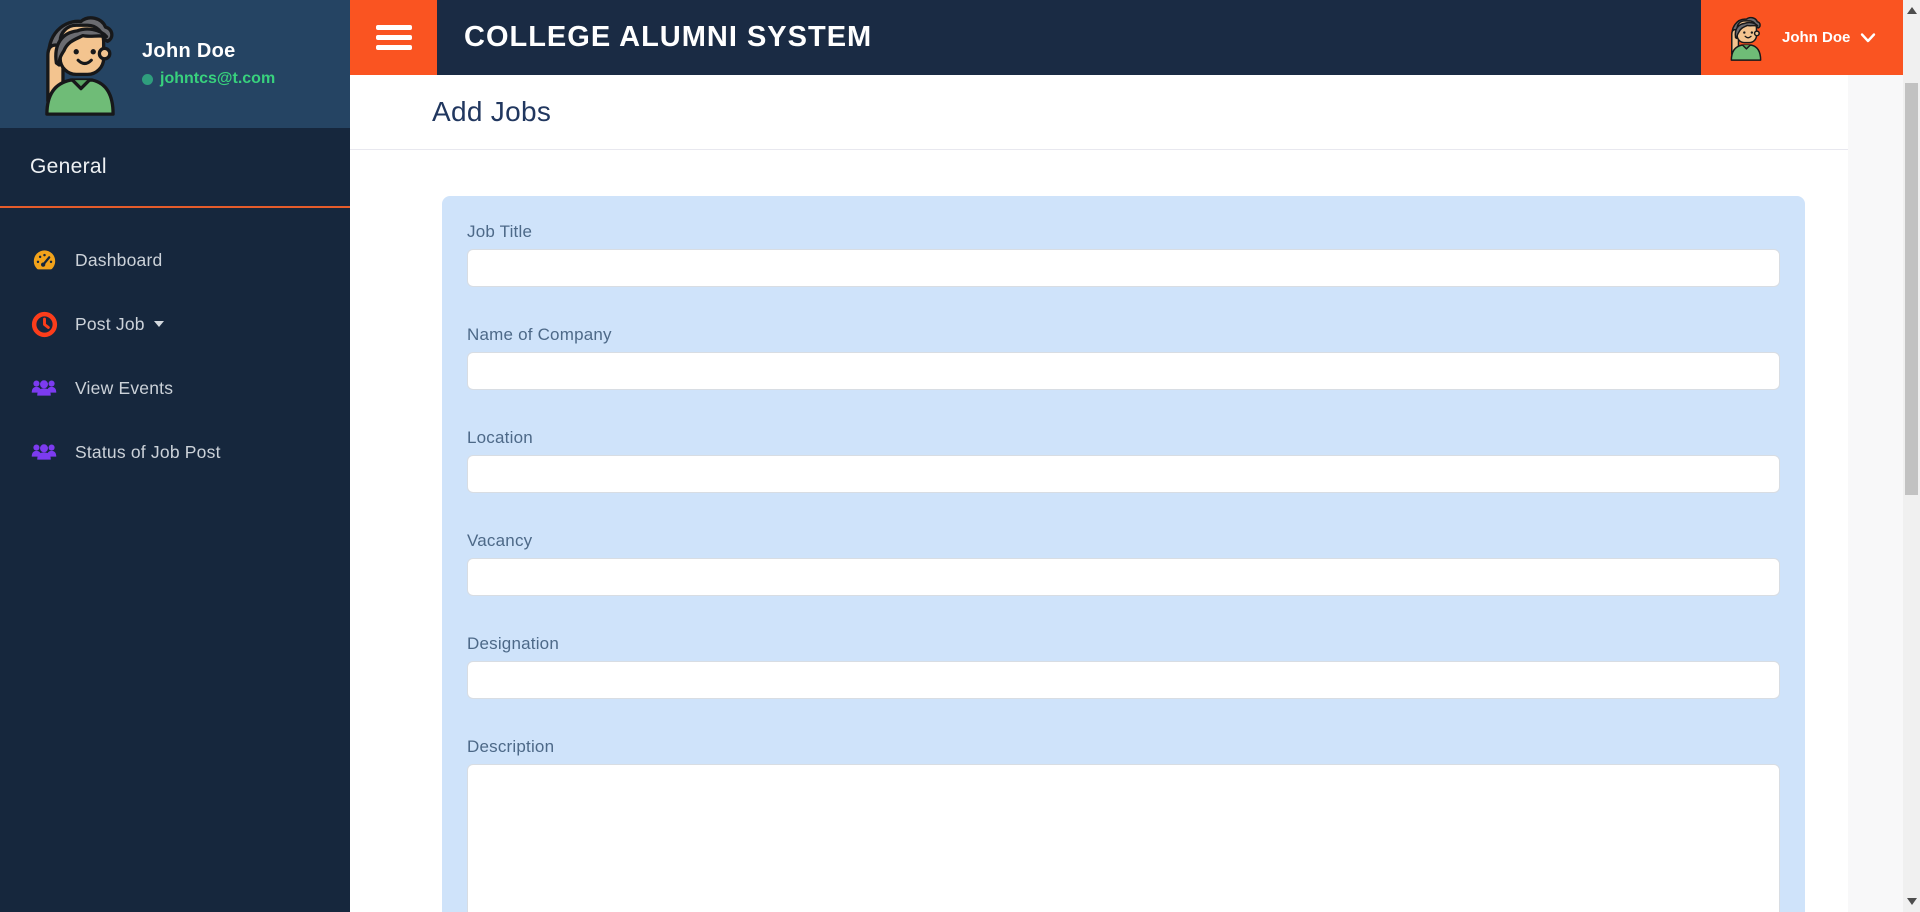 This screenshot has width=1920, height=912. What do you see at coordinates (175, 260) in the screenshot?
I see `sidebar-item-dashboard: Dashboard` at bounding box center [175, 260].